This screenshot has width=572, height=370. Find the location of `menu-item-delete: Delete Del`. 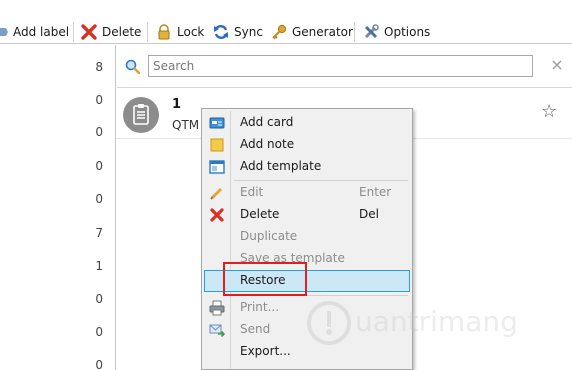

menu-item-delete: Delete Del is located at coordinates (307, 215).